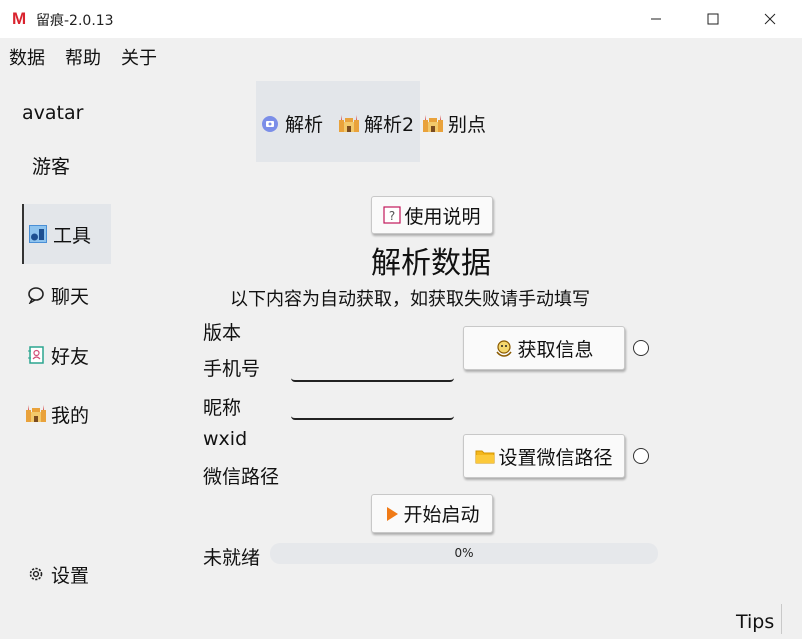  Describe the element at coordinates (19, 18) in the screenshot. I see `app-logo: M` at that location.